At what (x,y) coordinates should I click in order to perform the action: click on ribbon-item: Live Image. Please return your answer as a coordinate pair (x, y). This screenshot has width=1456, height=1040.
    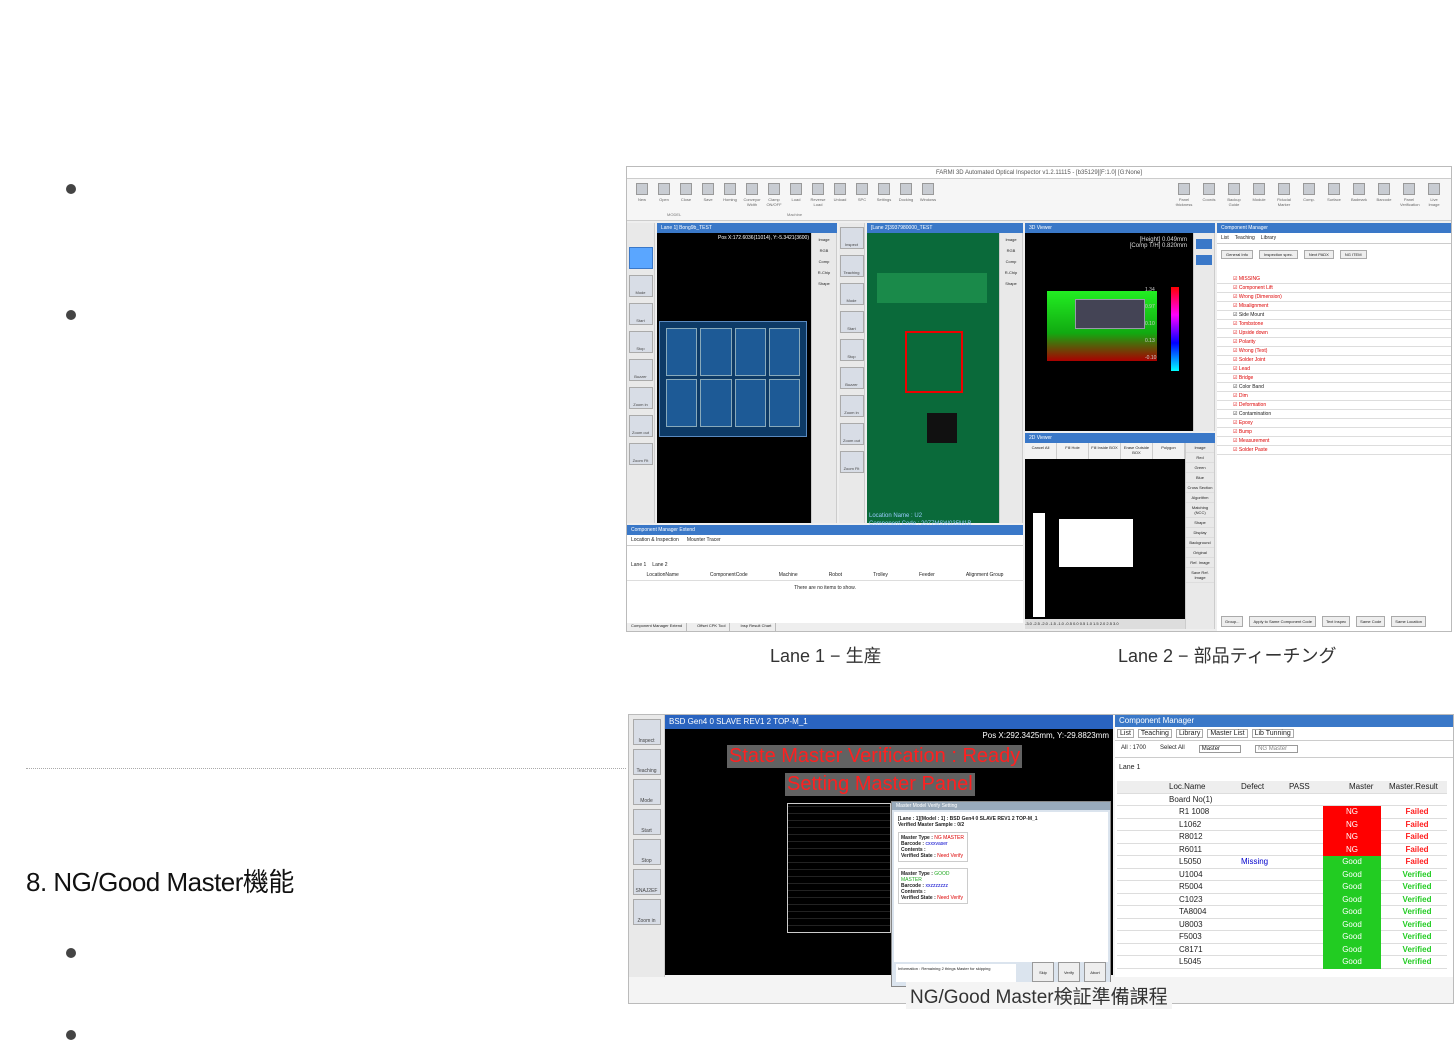
    Looking at the image, I should click on (1434, 195).